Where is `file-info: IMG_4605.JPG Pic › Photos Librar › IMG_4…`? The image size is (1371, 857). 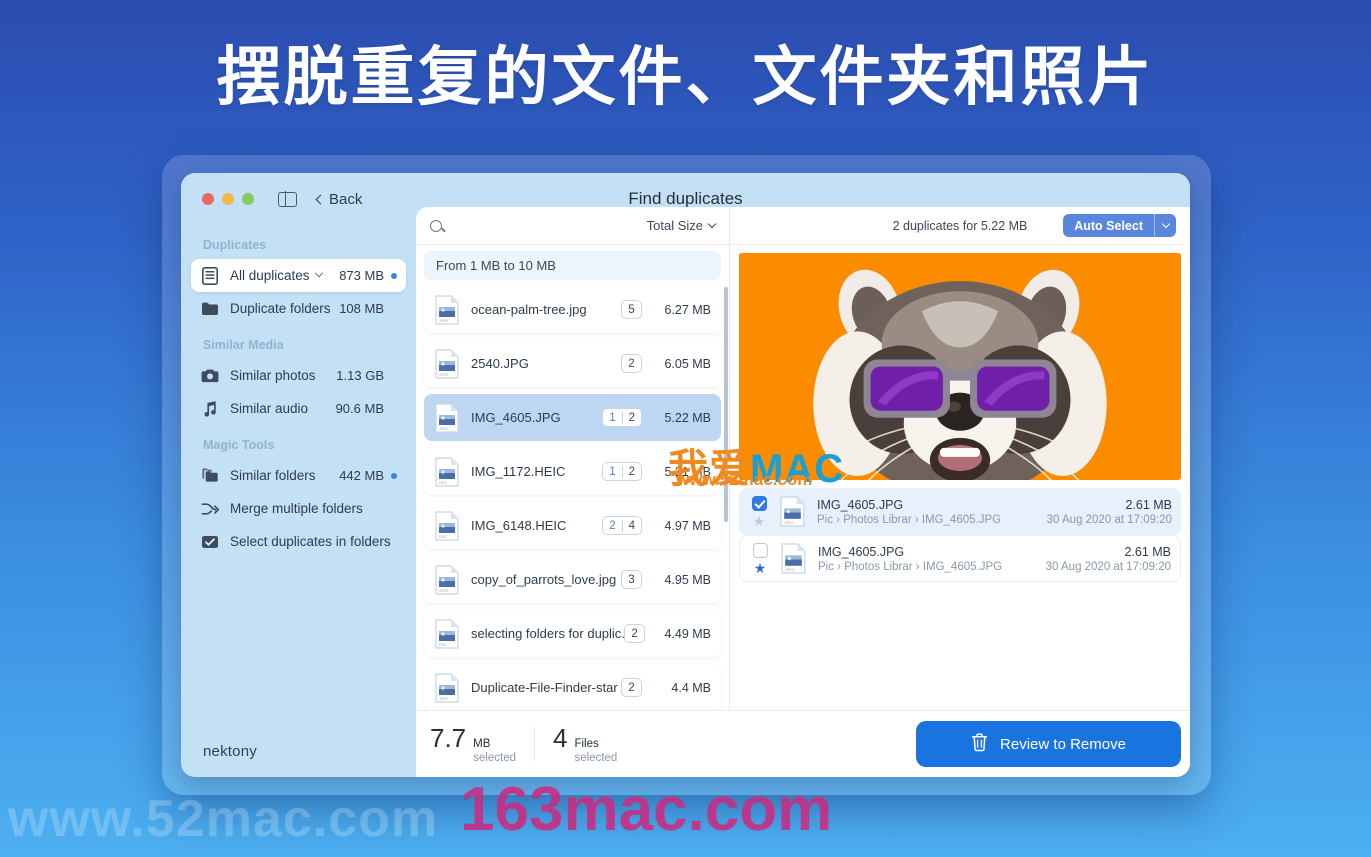
file-info: IMG_4605.JPG Pic › Photos Librar › IMG_4… is located at coordinates (909, 512).